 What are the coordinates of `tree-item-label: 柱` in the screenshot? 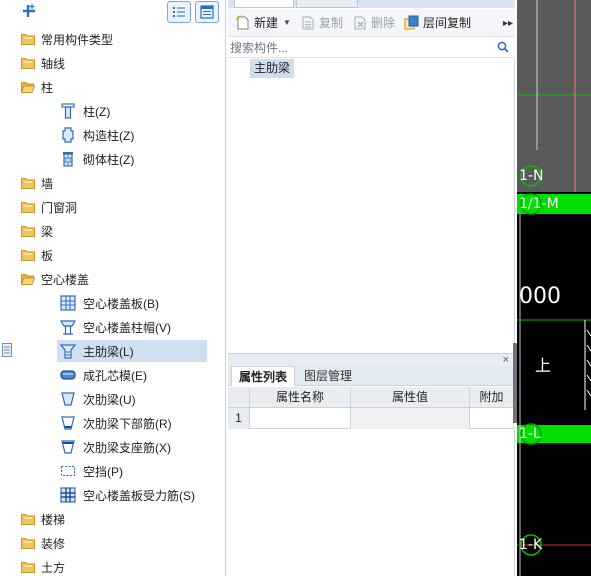 It's located at (47, 87).